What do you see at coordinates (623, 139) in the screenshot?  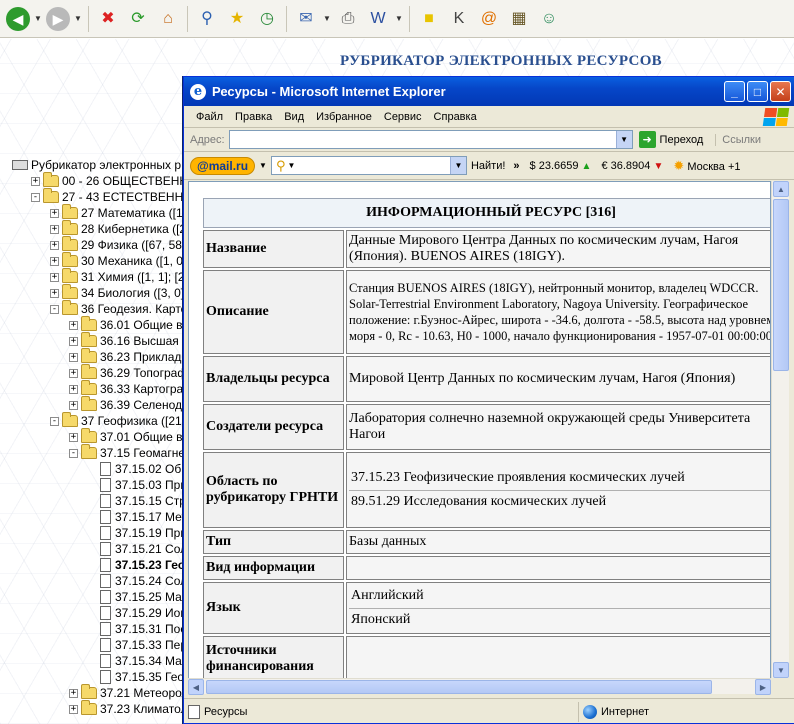 I see `address-dropdown-icon: ▼` at bounding box center [623, 139].